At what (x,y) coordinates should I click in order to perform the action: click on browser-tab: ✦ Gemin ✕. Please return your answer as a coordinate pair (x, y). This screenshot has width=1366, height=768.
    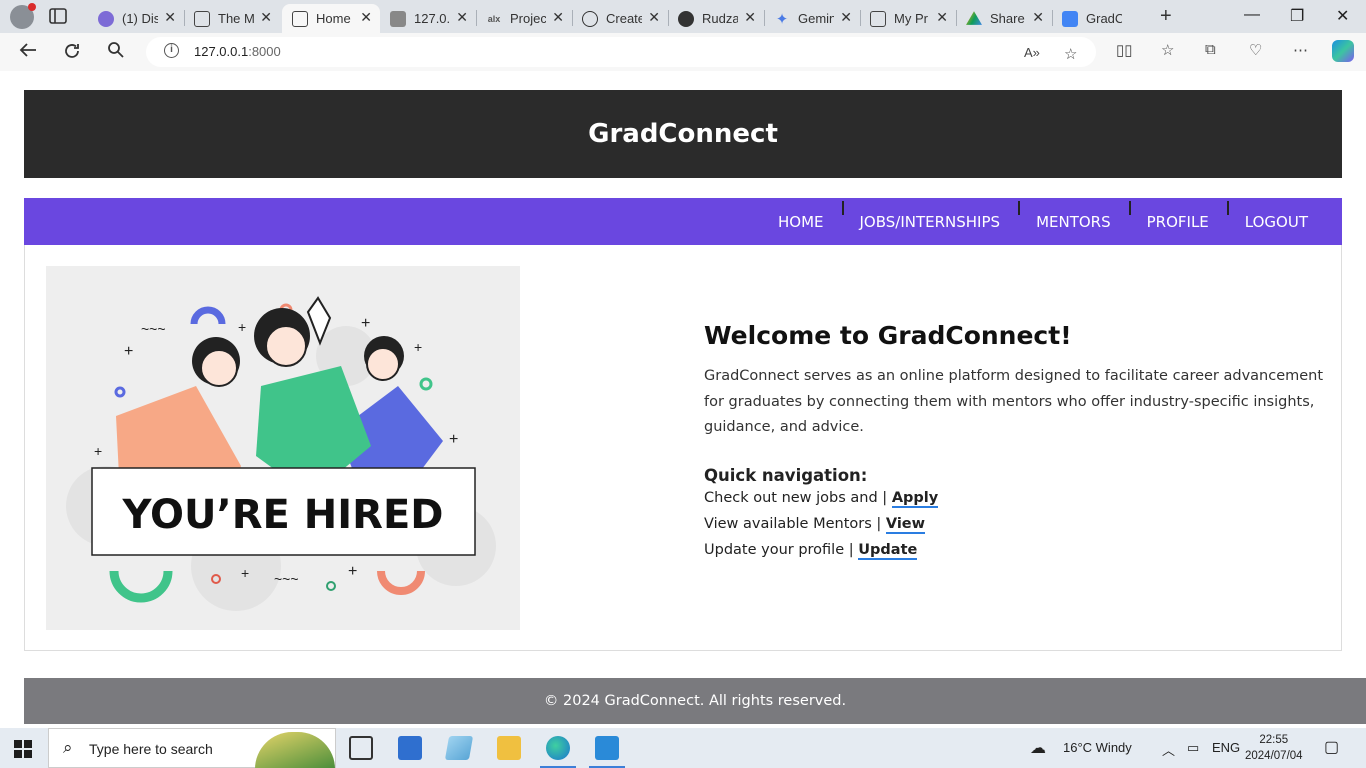
    Looking at the image, I should click on (812, 18).